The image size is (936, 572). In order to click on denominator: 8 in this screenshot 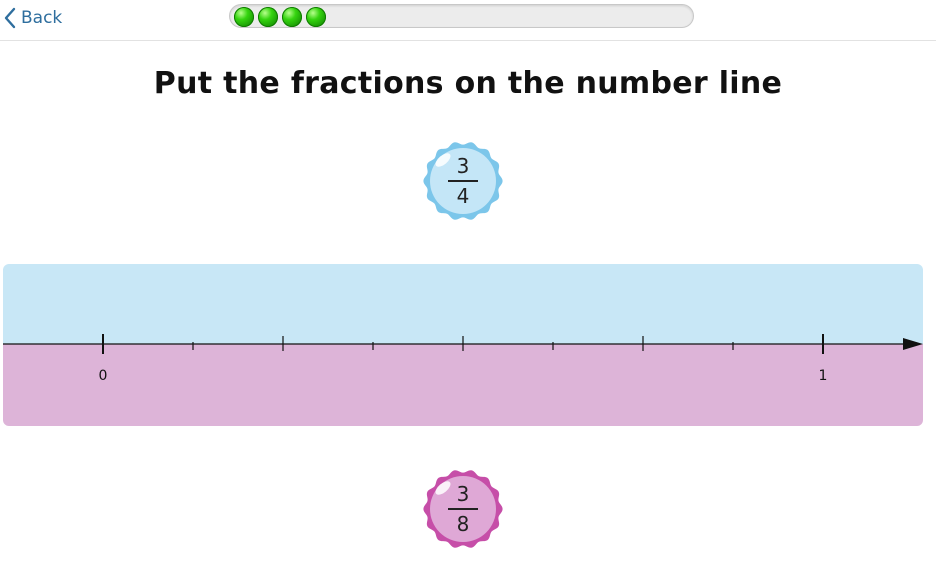, I will do `click(463, 524)`.